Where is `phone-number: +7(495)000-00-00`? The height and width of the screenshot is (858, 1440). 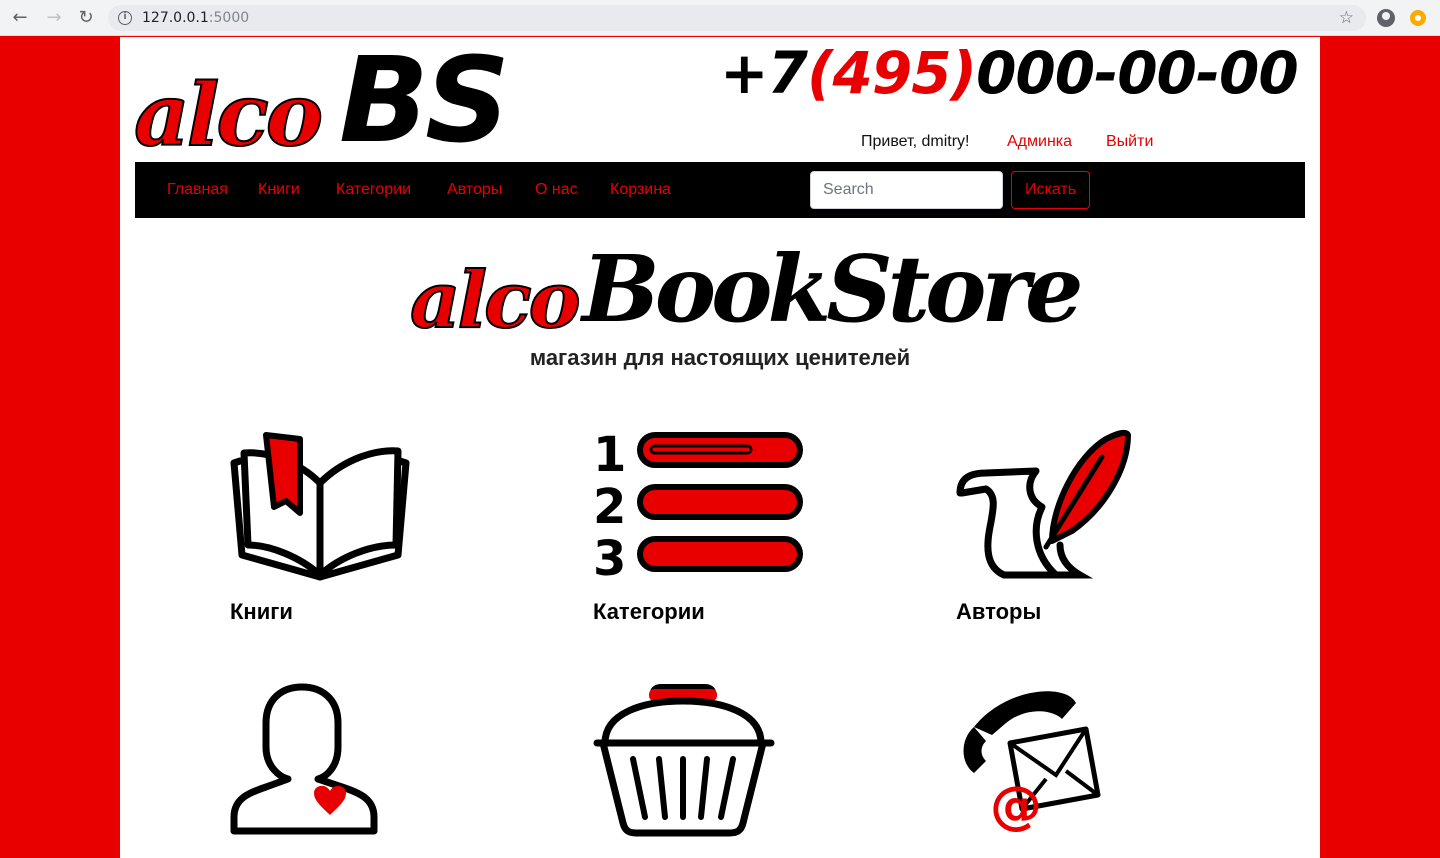
phone-number: +7(495)000-00-00 is located at coordinates (1009, 73).